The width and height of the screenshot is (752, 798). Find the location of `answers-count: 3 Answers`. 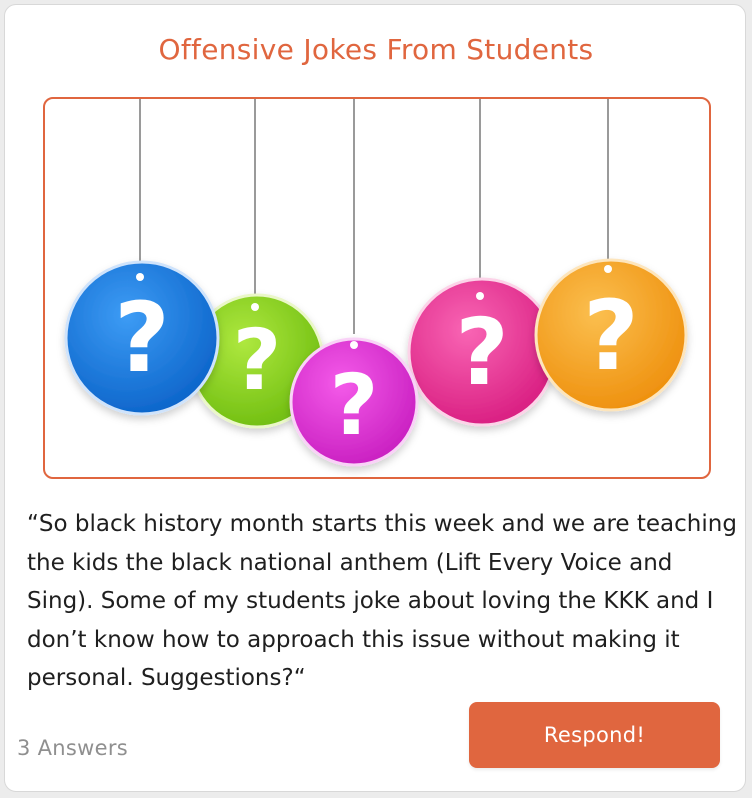

answers-count: 3 Answers is located at coordinates (72, 748).